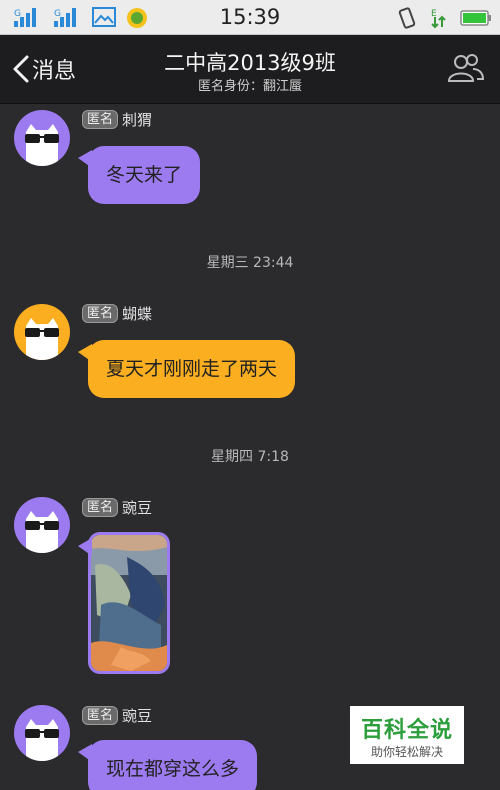 This screenshot has width=500, height=790. Describe the element at coordinates (250, 63) in the screenshot. I see `page-title: 二中高2013级9班` at that location.